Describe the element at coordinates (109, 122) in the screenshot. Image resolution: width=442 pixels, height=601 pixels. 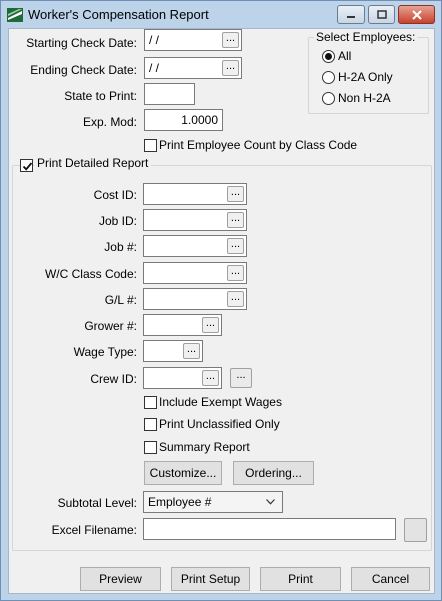
I see `exp-mod-label: Exp. Mod:` at that location.